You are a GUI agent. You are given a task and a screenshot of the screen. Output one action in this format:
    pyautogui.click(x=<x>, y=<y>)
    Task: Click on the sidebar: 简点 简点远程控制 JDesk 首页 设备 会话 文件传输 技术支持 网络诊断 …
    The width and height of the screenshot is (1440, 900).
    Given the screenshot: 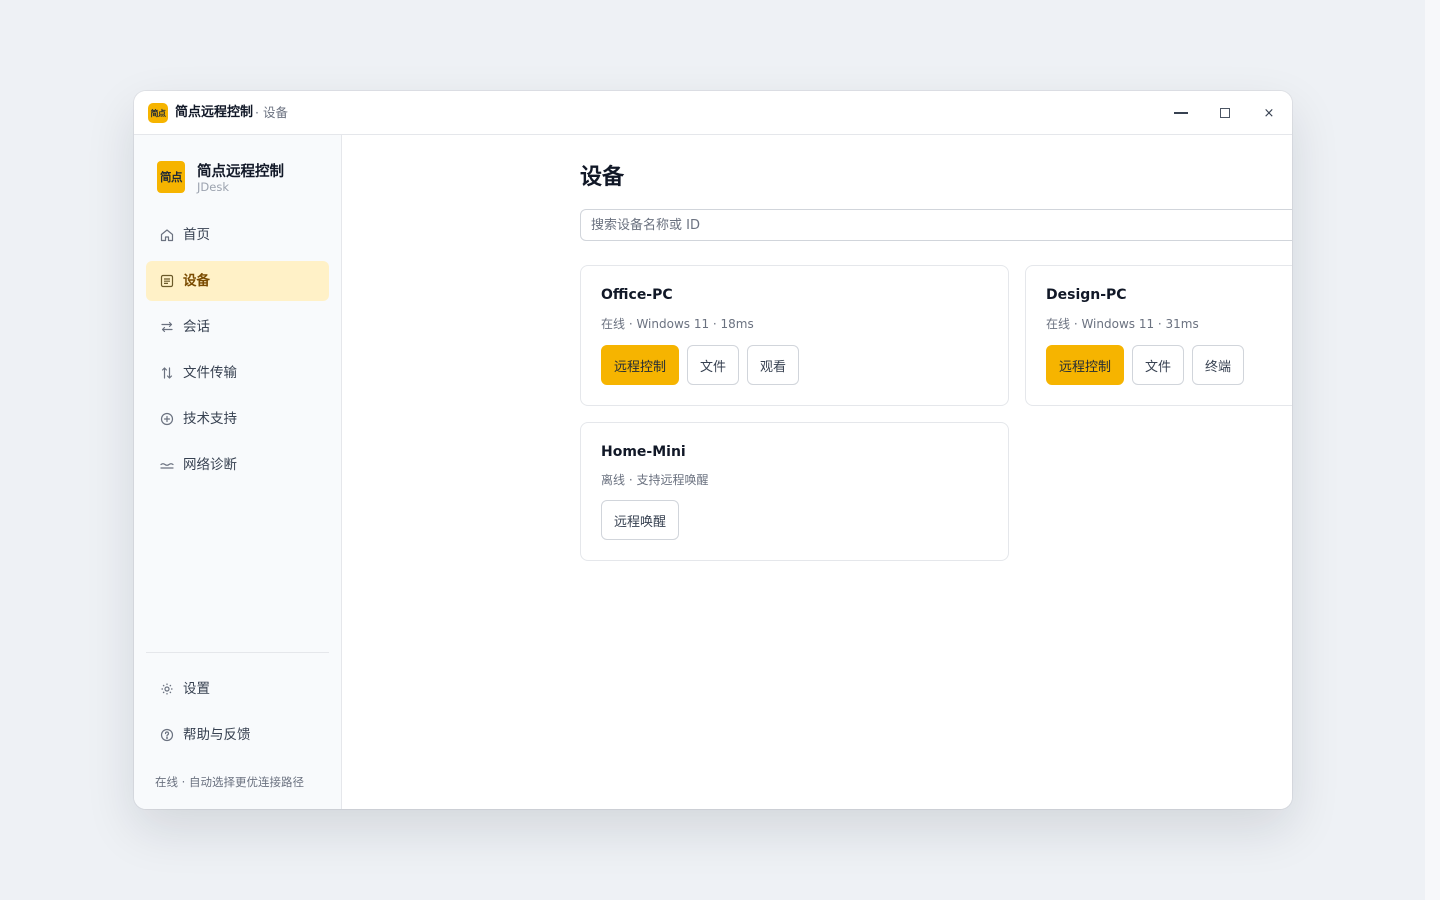 What is the action you would take?
    pyautogui.click(x=238, y=472)
    